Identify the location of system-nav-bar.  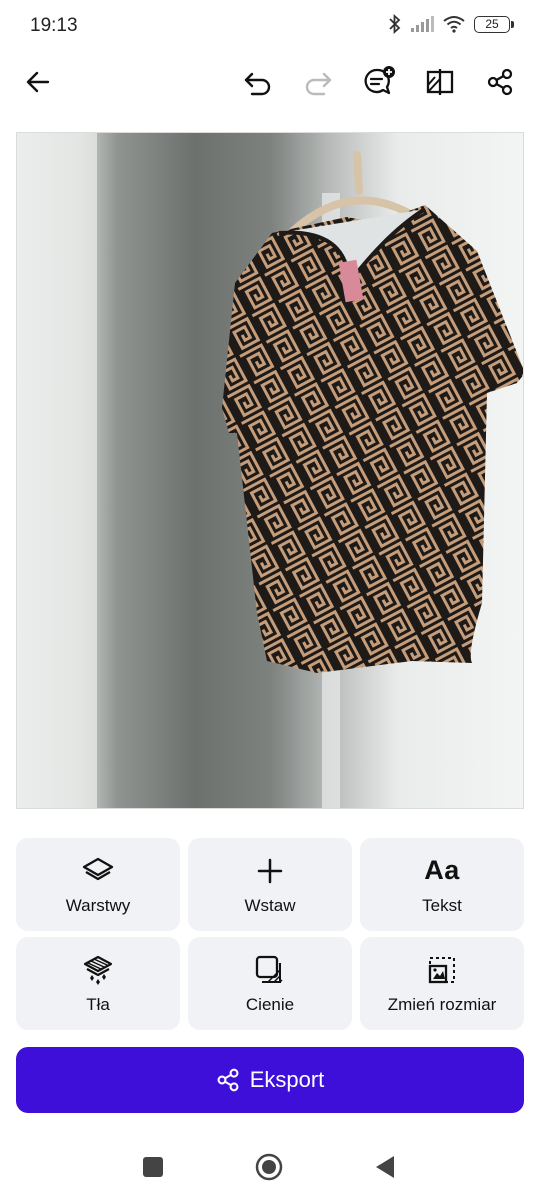
(270, 1166).